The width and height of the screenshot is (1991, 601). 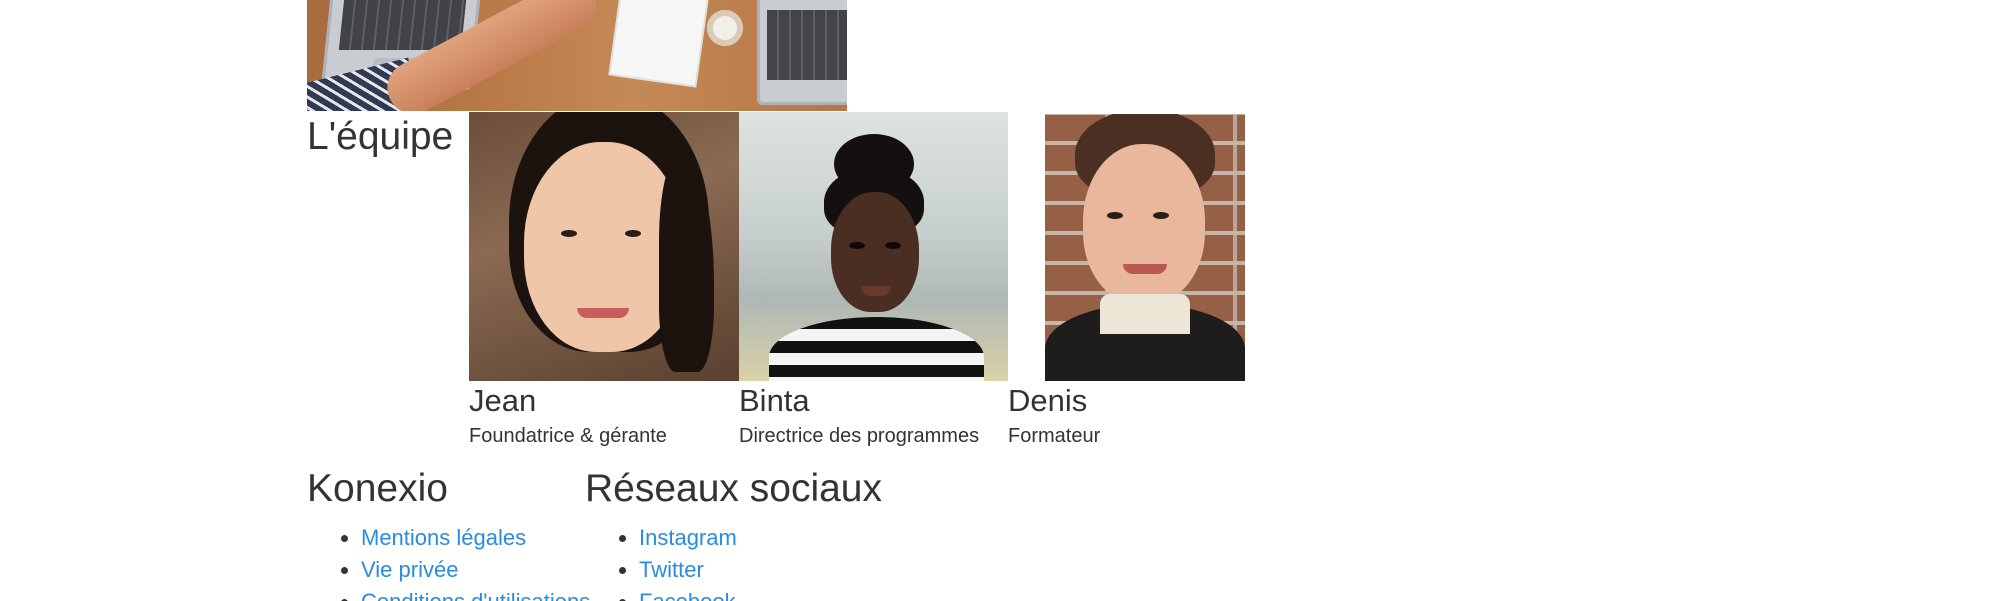 What do you see at coordinates (760, 570) in the screenshot?
I see `list-item: Twitter` at bounding box center [760, 570].